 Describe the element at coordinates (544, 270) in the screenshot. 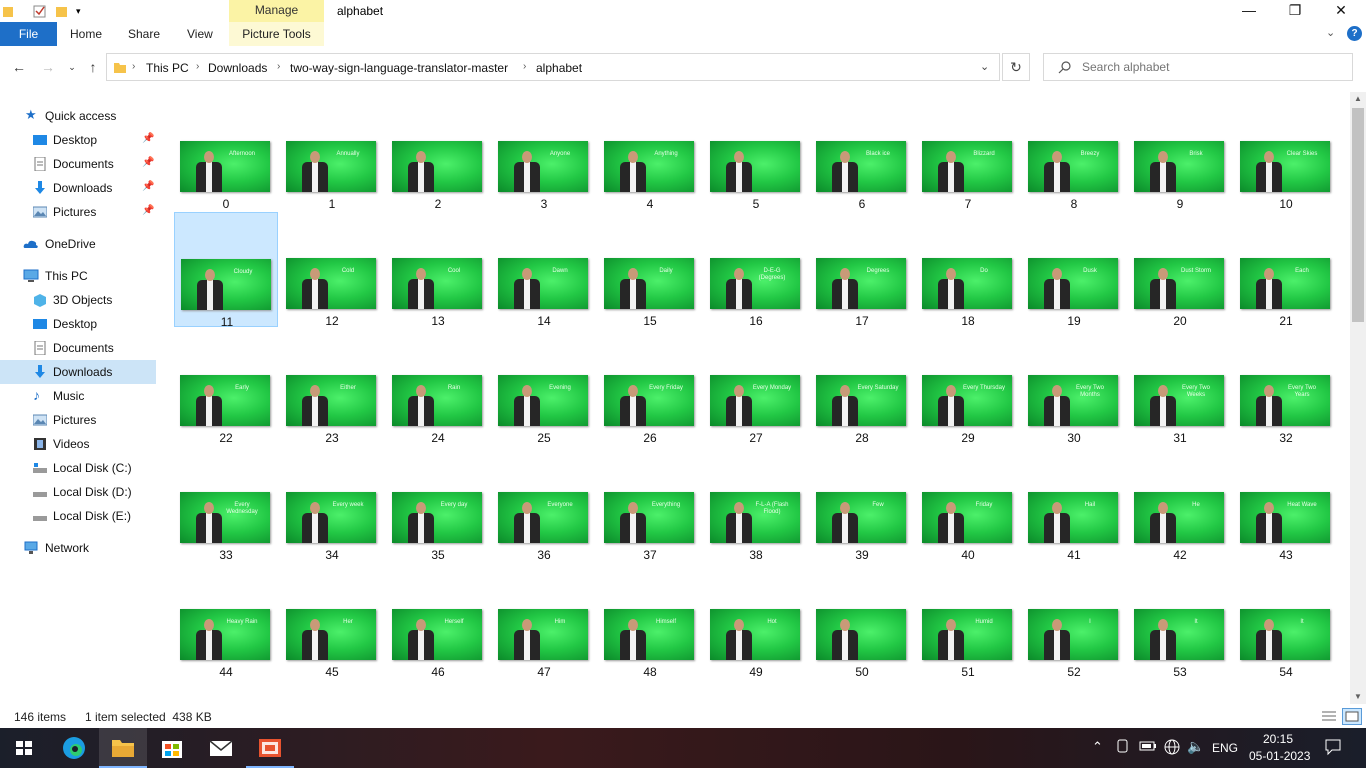

I see `file-item: Dawn 14` at that location.